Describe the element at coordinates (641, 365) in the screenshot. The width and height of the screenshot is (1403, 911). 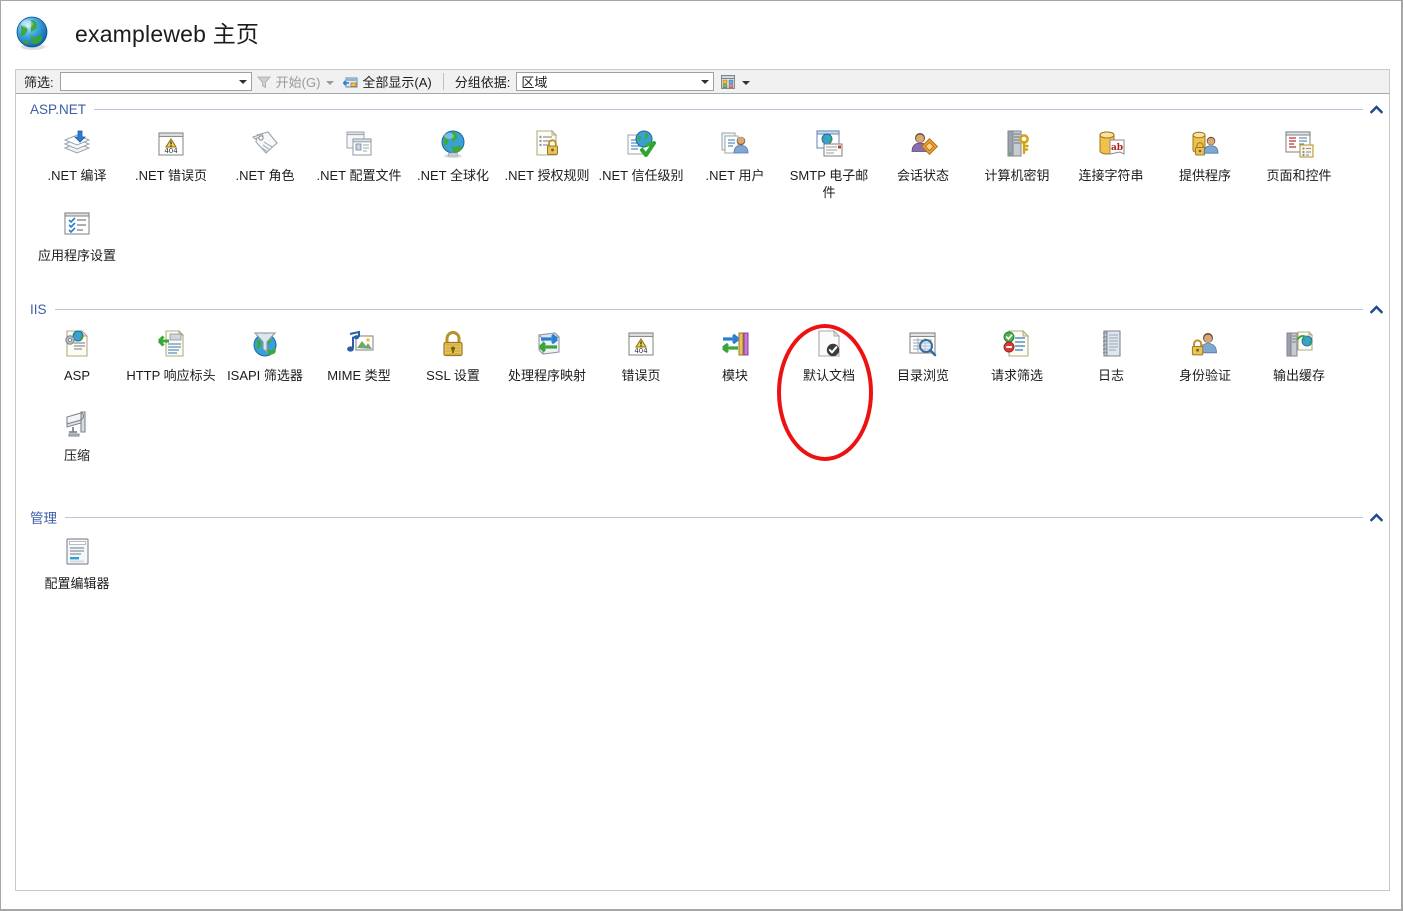
I see `feature-item: 404 错误页` at that location.